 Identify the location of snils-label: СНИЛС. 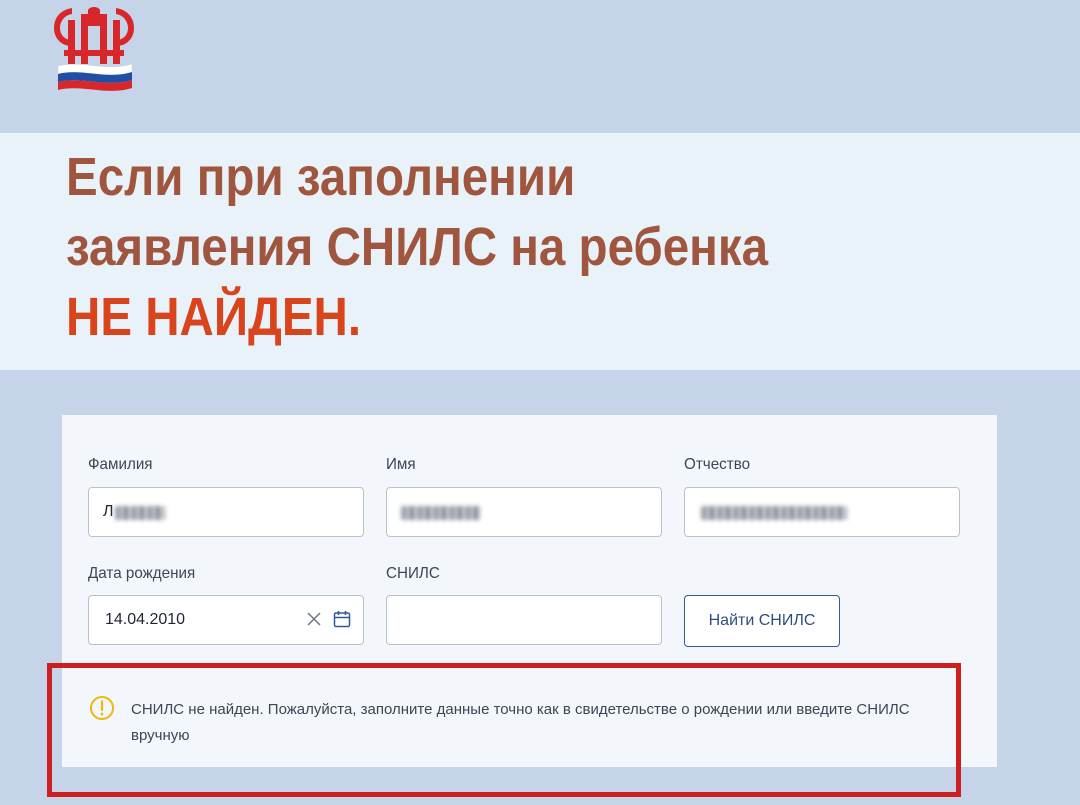
(413, 573).